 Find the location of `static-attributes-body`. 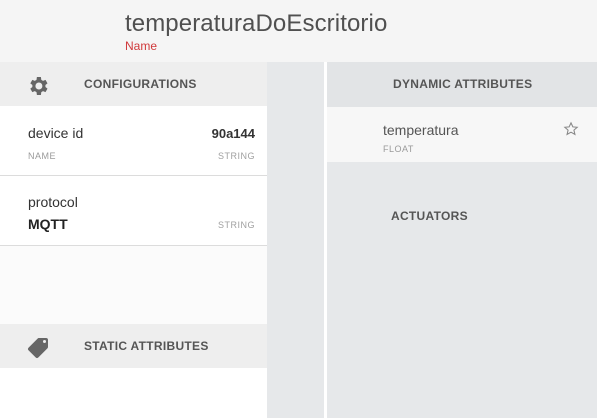

static-attributes-body is located at coordinates (133, 393).